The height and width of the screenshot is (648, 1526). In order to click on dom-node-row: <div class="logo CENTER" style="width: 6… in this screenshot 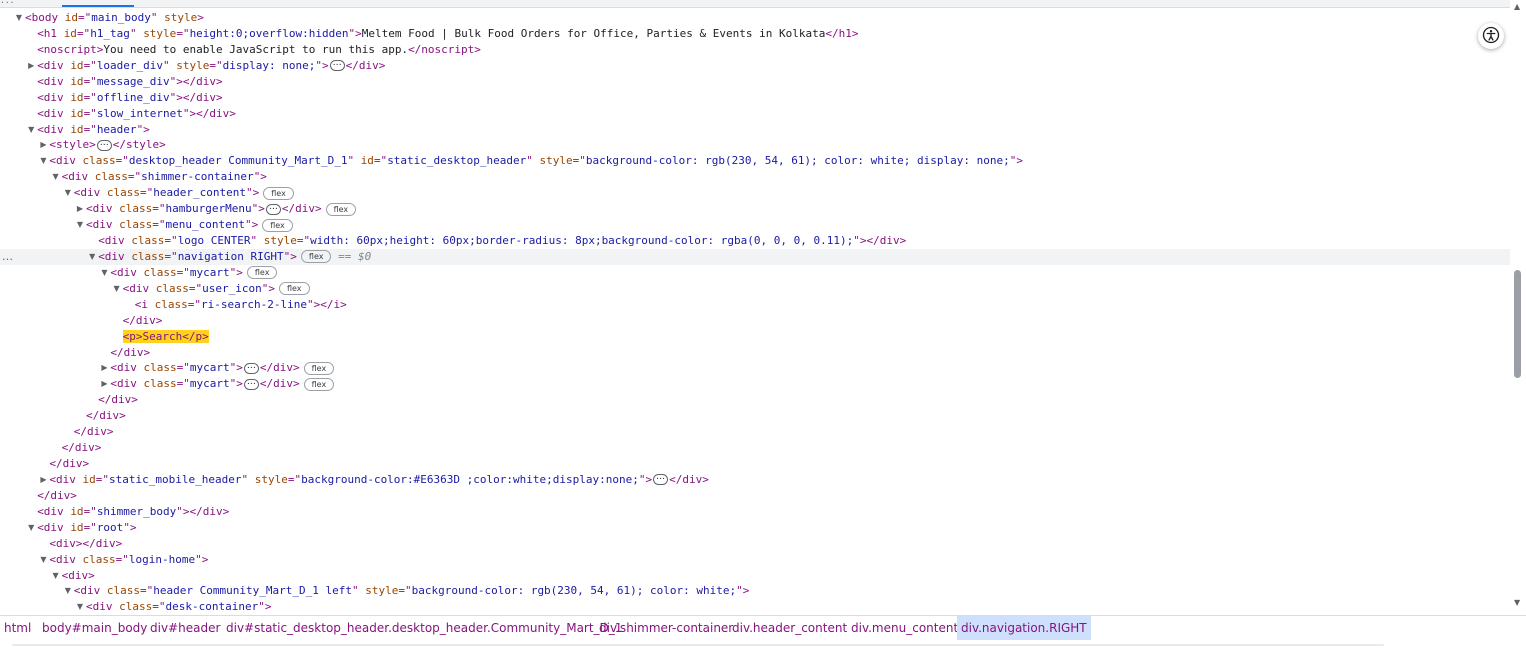, I will do `click(755, 241)`.